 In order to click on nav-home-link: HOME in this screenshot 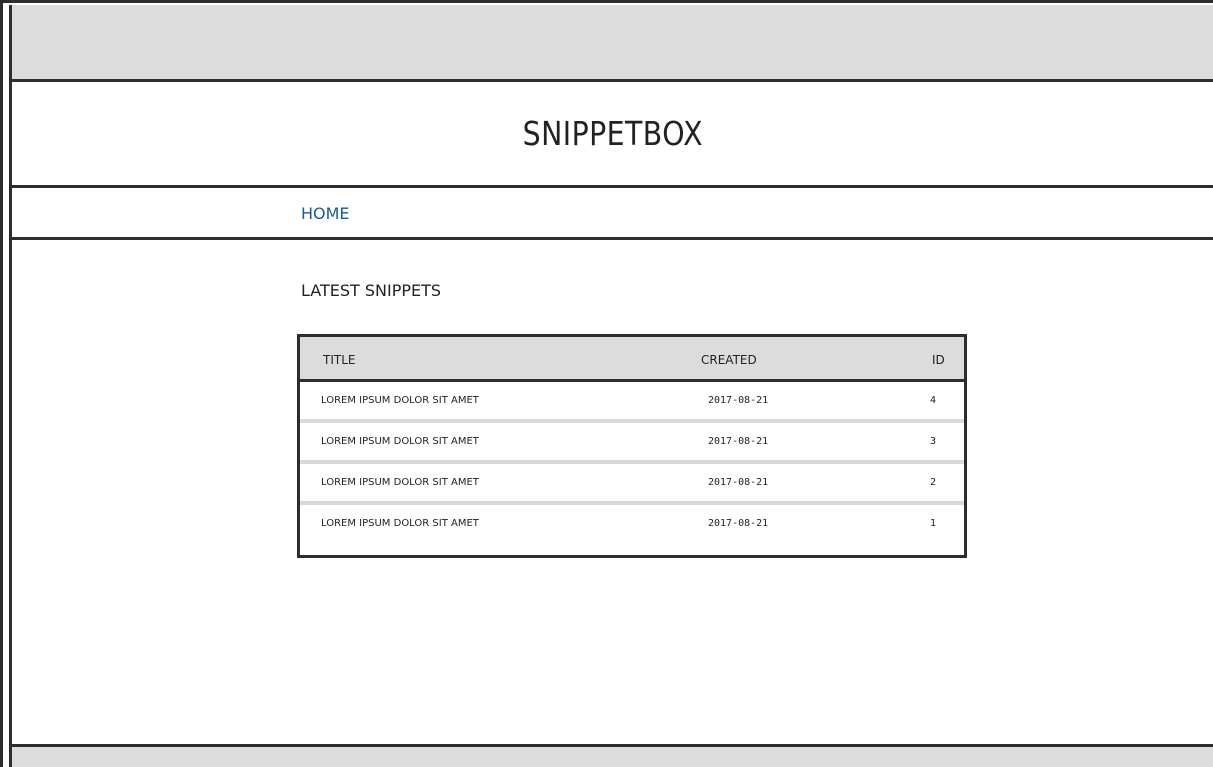, I will do `click(325, 213)`.